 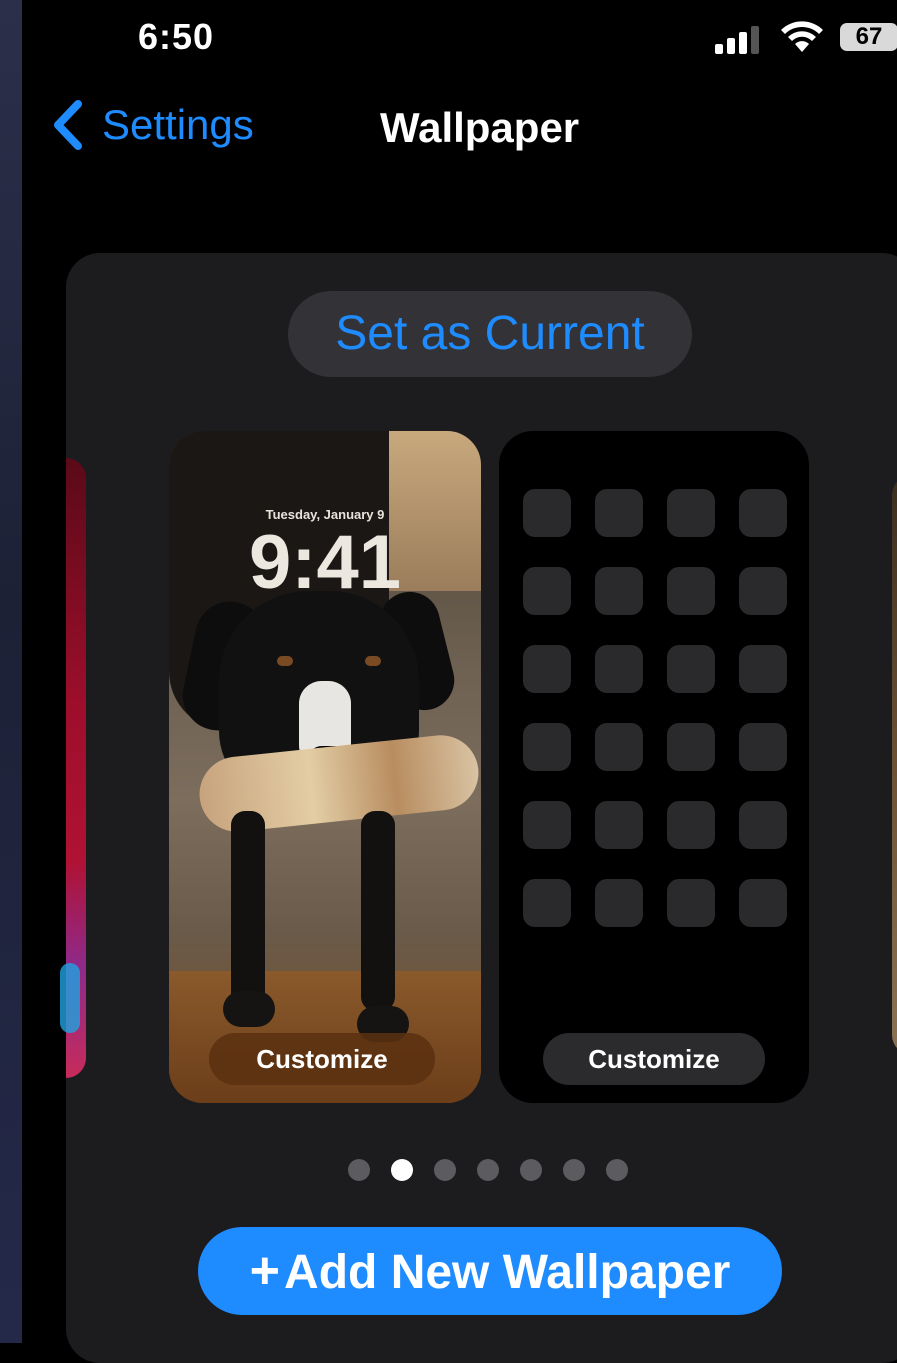 I want to click on status-bar: 6:50 67, so click(x=459, y=40).